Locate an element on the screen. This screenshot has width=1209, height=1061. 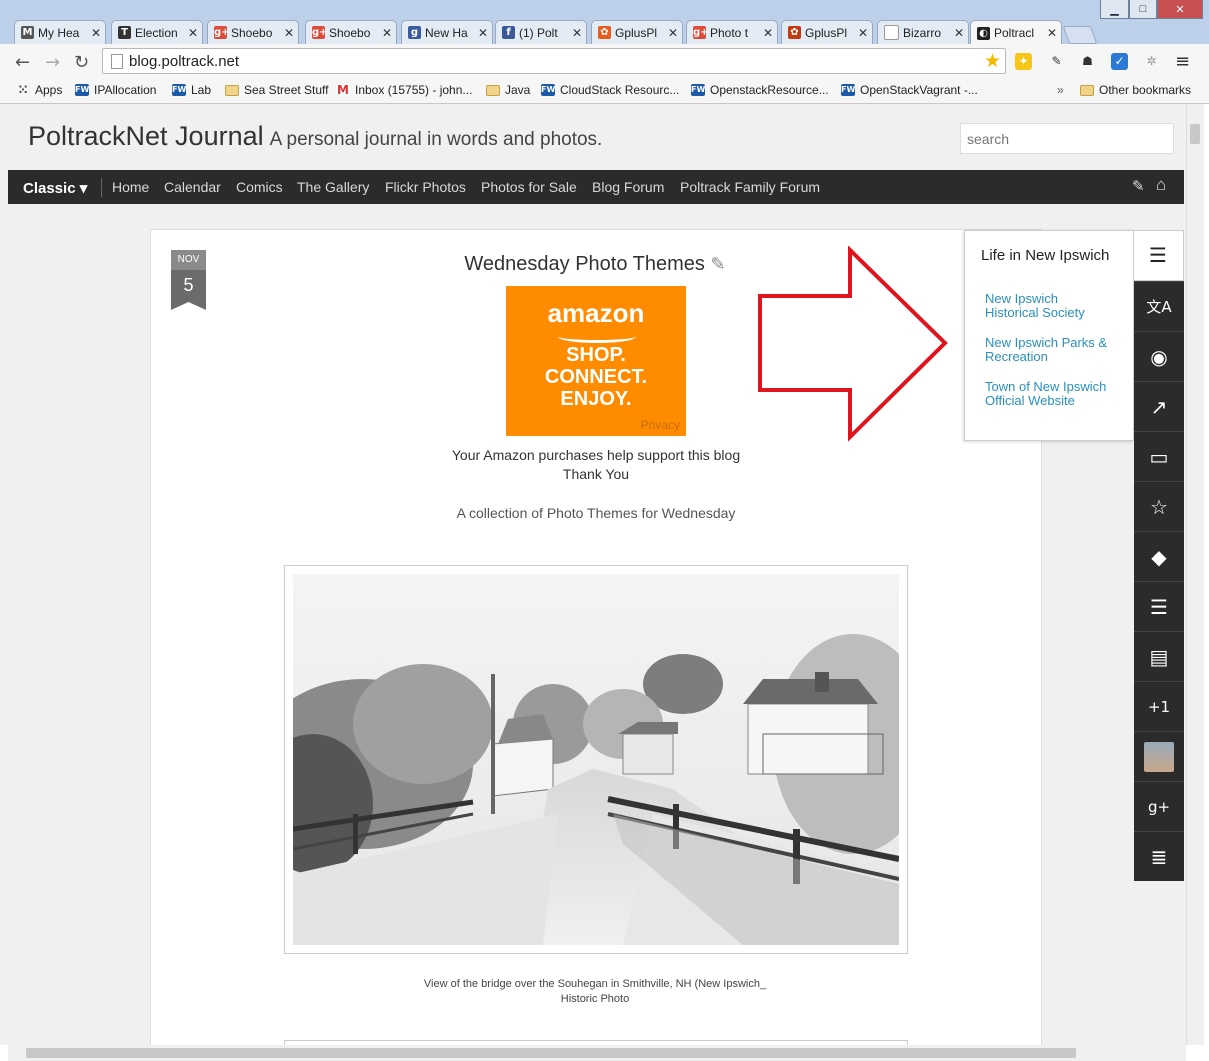
tab-title: Photo t is located at coordinates (729, 32).